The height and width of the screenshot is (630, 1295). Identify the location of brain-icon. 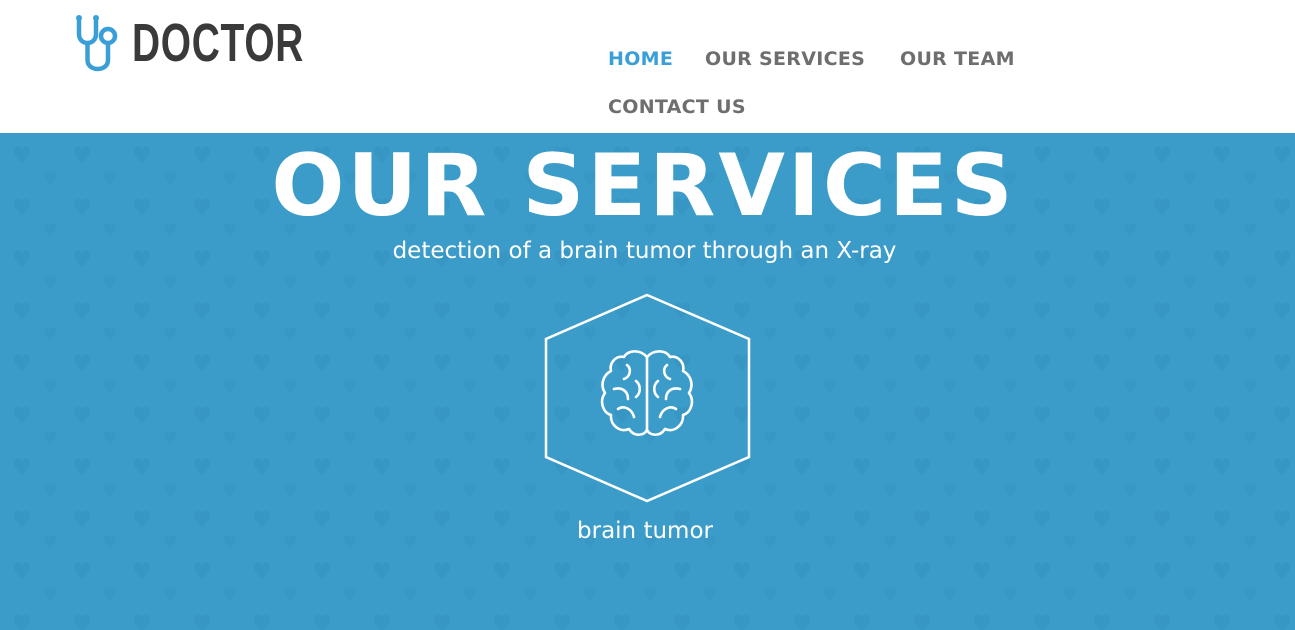
(647, 393).